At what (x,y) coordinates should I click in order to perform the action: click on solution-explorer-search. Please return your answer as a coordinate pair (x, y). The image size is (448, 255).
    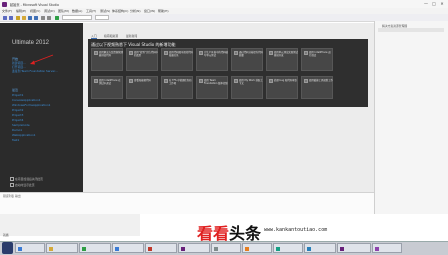
    Looking at the image, I should click on (411, 30).